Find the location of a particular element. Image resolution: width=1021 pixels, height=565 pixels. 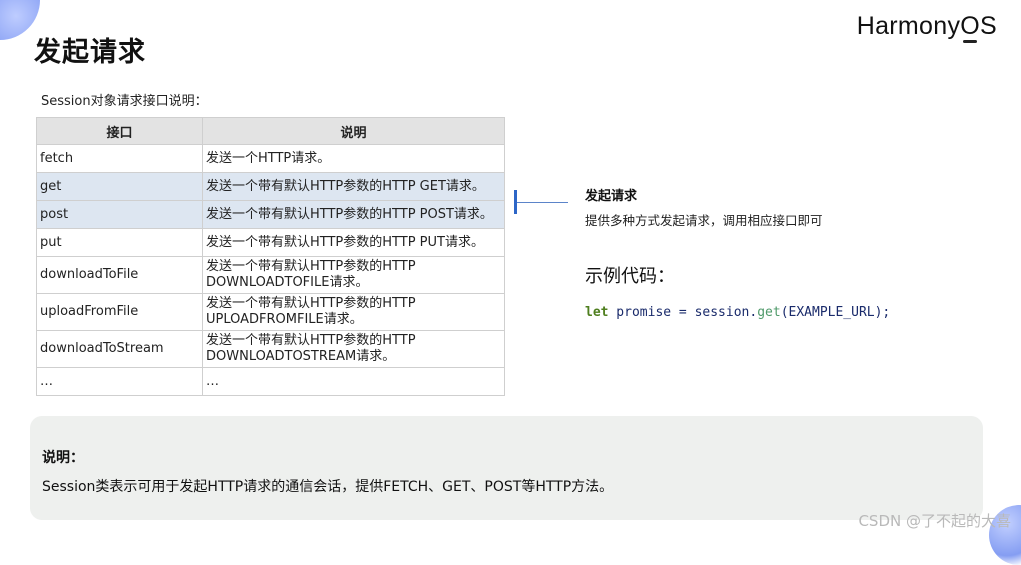

api-description: 发送一个带有默认HTTP参数的HTTP PUT请求。 is located at coordinates (353, 242).